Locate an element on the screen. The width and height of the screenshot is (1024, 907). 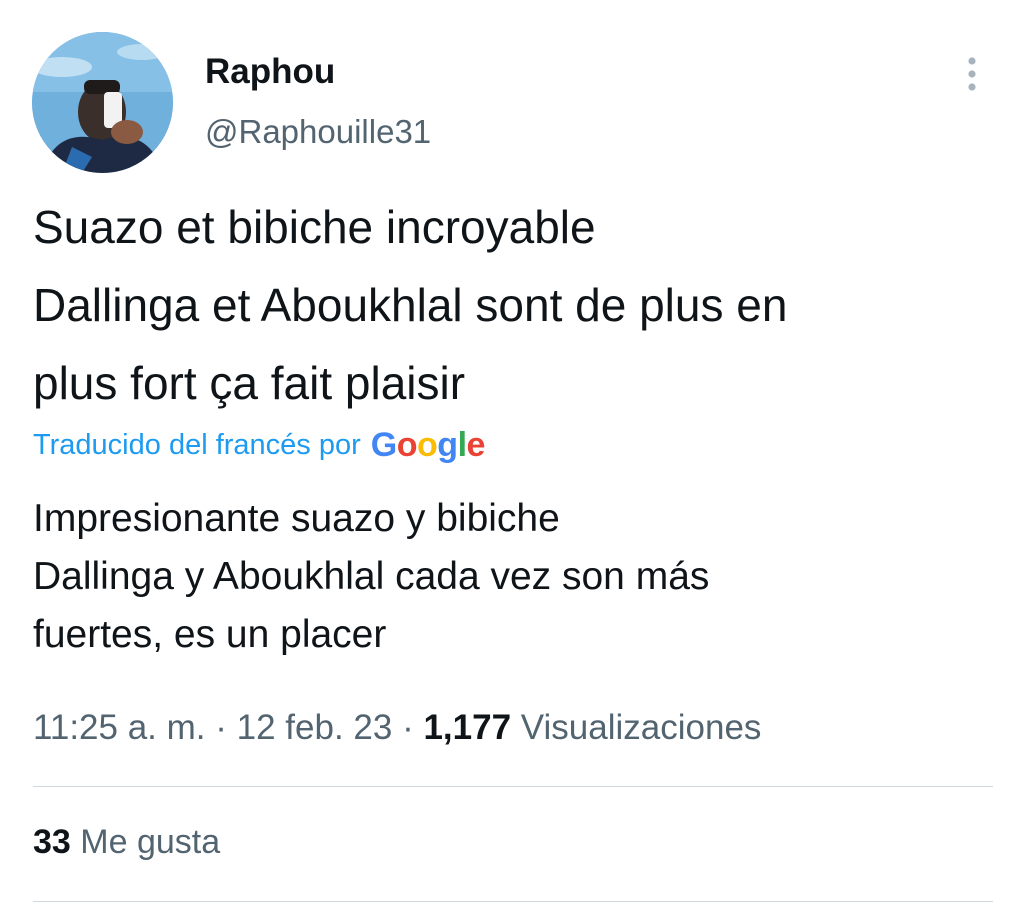
likes-link: 33 Me gusta is located at coordinates (126, 842).